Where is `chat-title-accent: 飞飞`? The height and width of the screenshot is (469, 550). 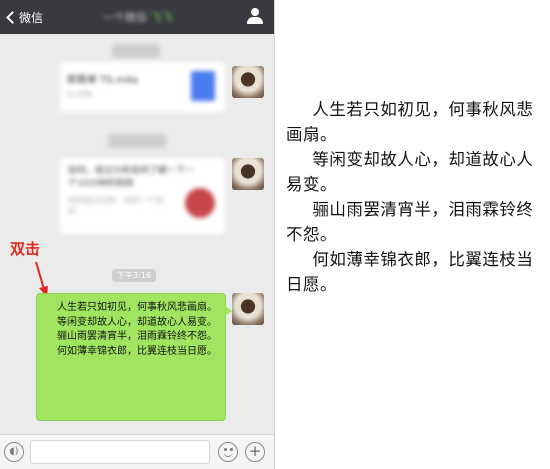
chat-title-accent: 飞飞 is located at coordinates (161, 17).